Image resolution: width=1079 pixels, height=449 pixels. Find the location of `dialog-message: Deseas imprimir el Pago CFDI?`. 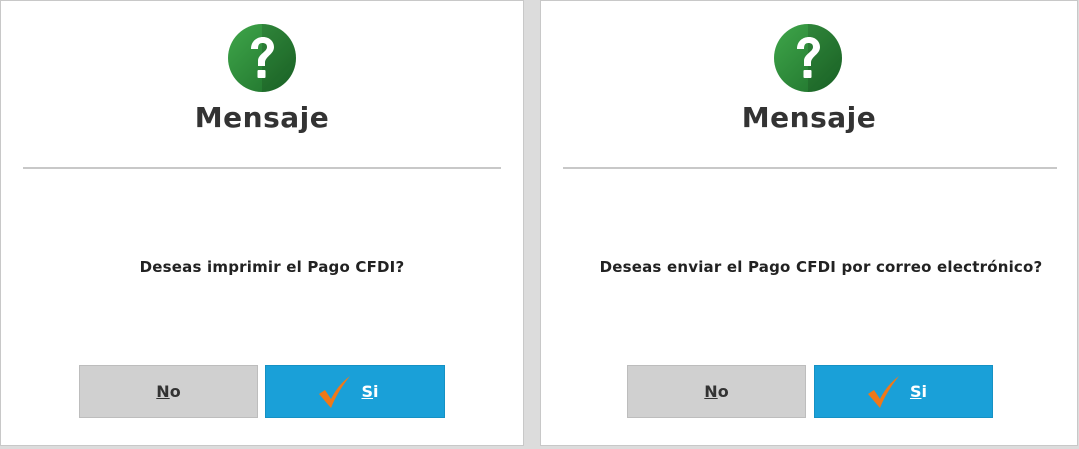

dialog-message: Deseas imprimir el Pago CFDI? is located at coordinates (272, 267).